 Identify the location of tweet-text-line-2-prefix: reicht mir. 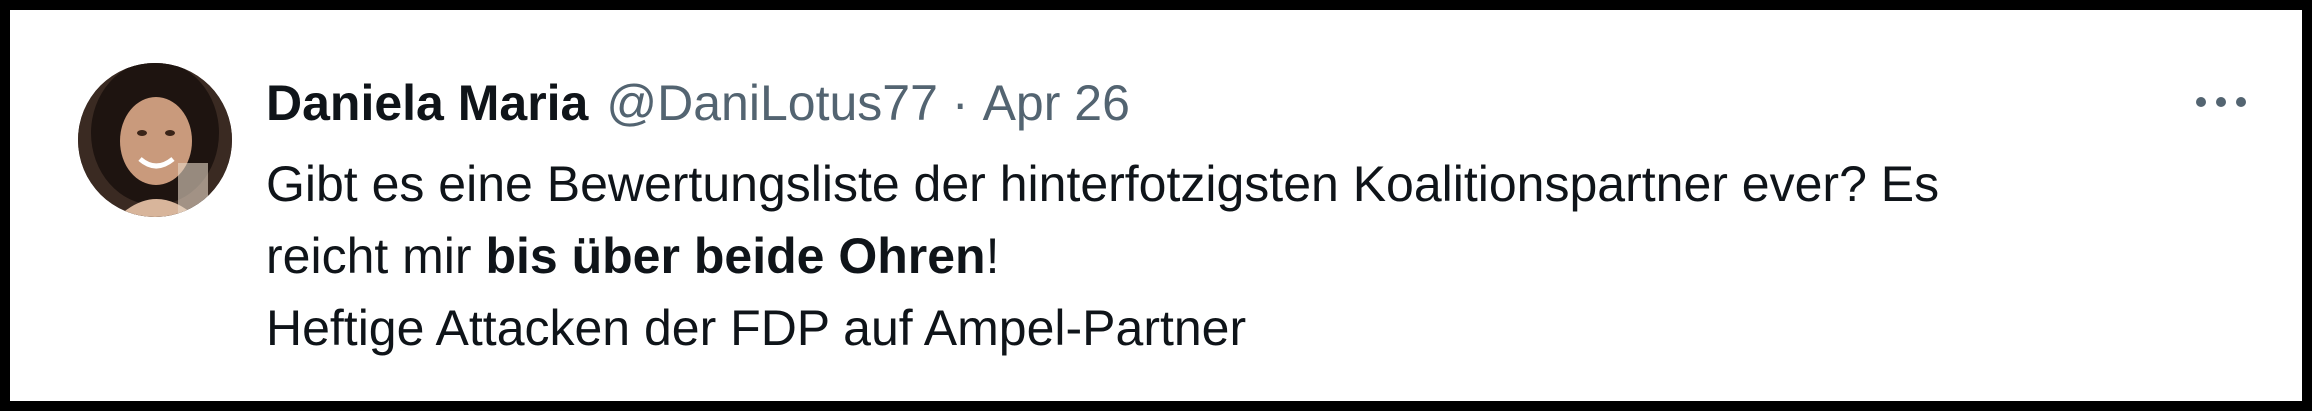
(376, 256).